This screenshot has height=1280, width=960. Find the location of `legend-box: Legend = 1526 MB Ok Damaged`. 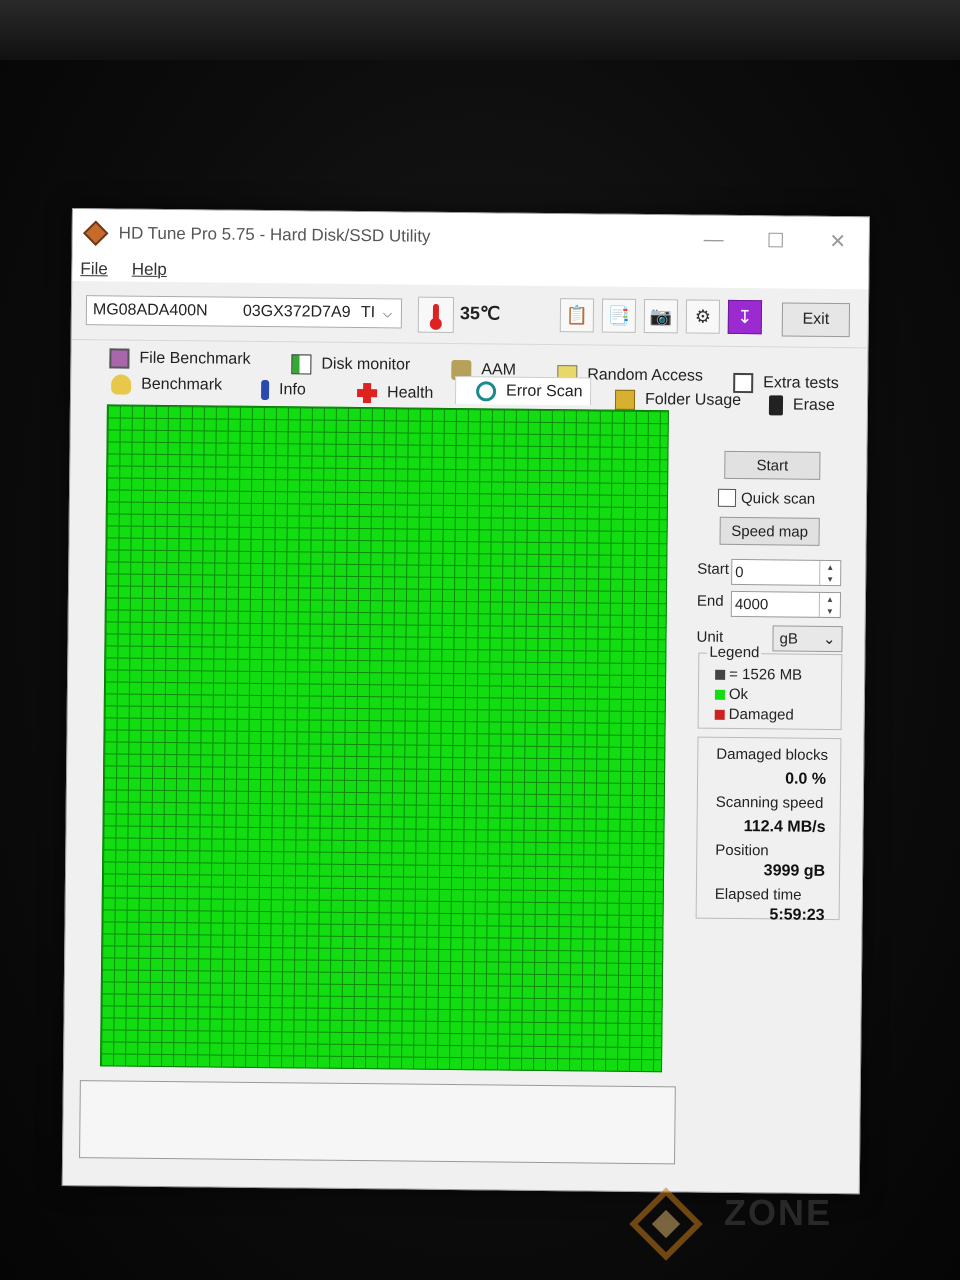

legend-box: Legend = 1526 MB Ok Damaged is located at coordinates (770, 687).